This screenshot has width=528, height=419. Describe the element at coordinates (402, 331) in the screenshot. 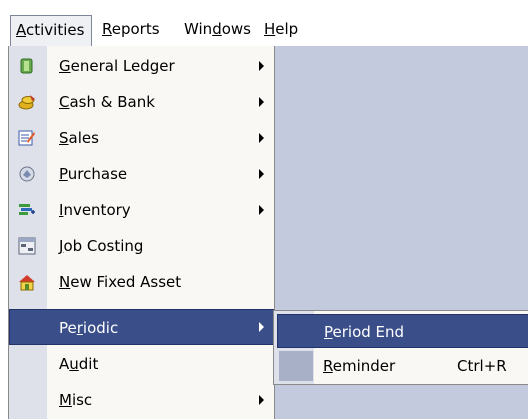

I see `menu-item-period-end: Period End` at that location.